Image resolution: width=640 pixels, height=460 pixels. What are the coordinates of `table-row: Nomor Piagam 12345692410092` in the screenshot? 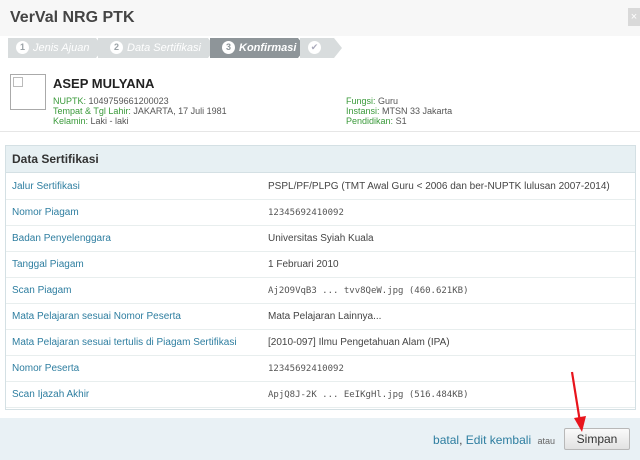 It's located at (320, 213).